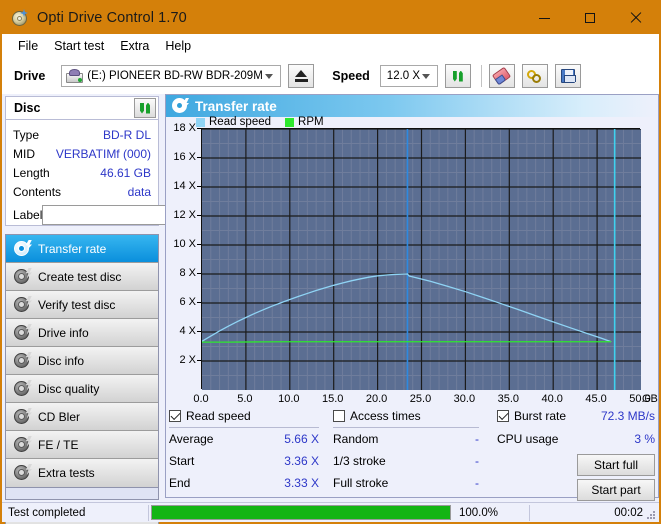 The image size is (661, 524). I want to click on window-controls, so click(590, 18).